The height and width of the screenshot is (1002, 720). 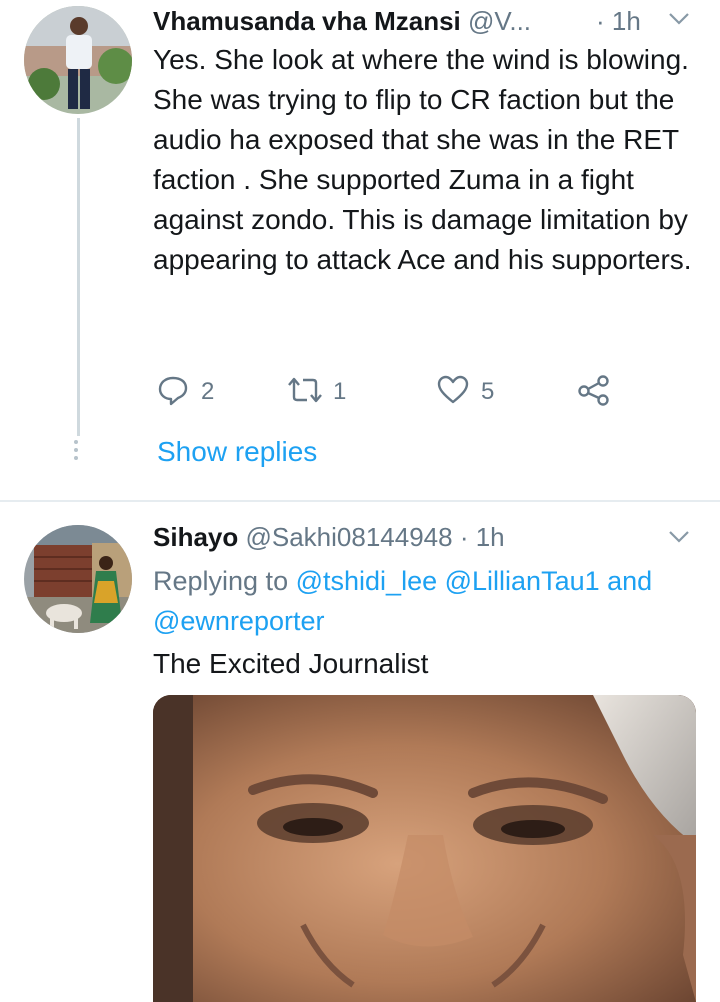 What do you see at coordinates (78, 277) in the screenshot?
I see `thread-line` at bounding box center [78, 277].